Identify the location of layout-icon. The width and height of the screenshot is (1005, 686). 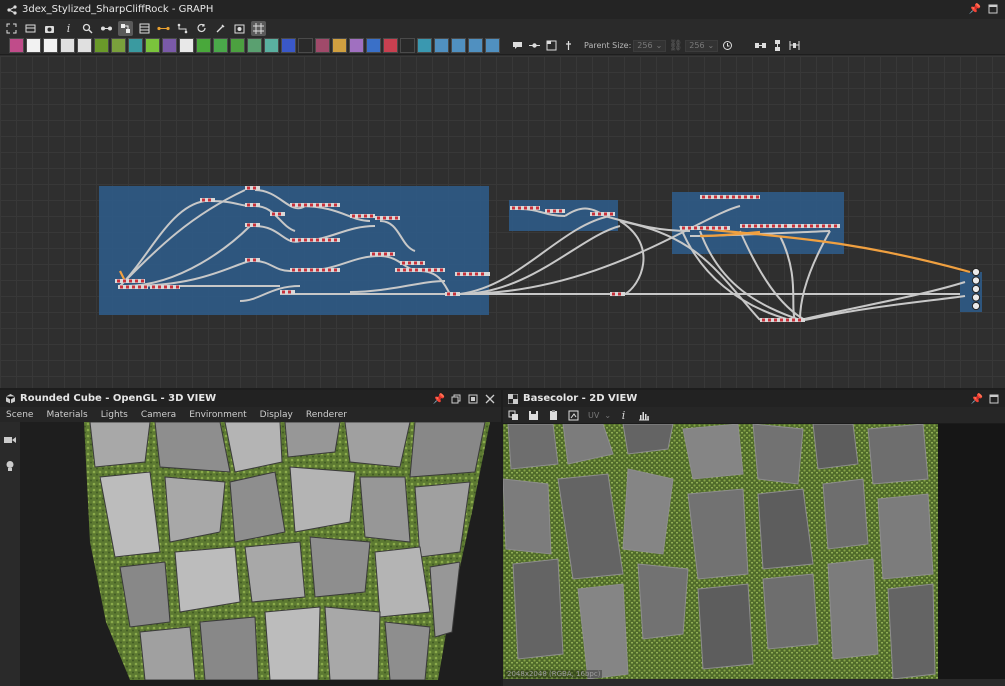
(144, 28).